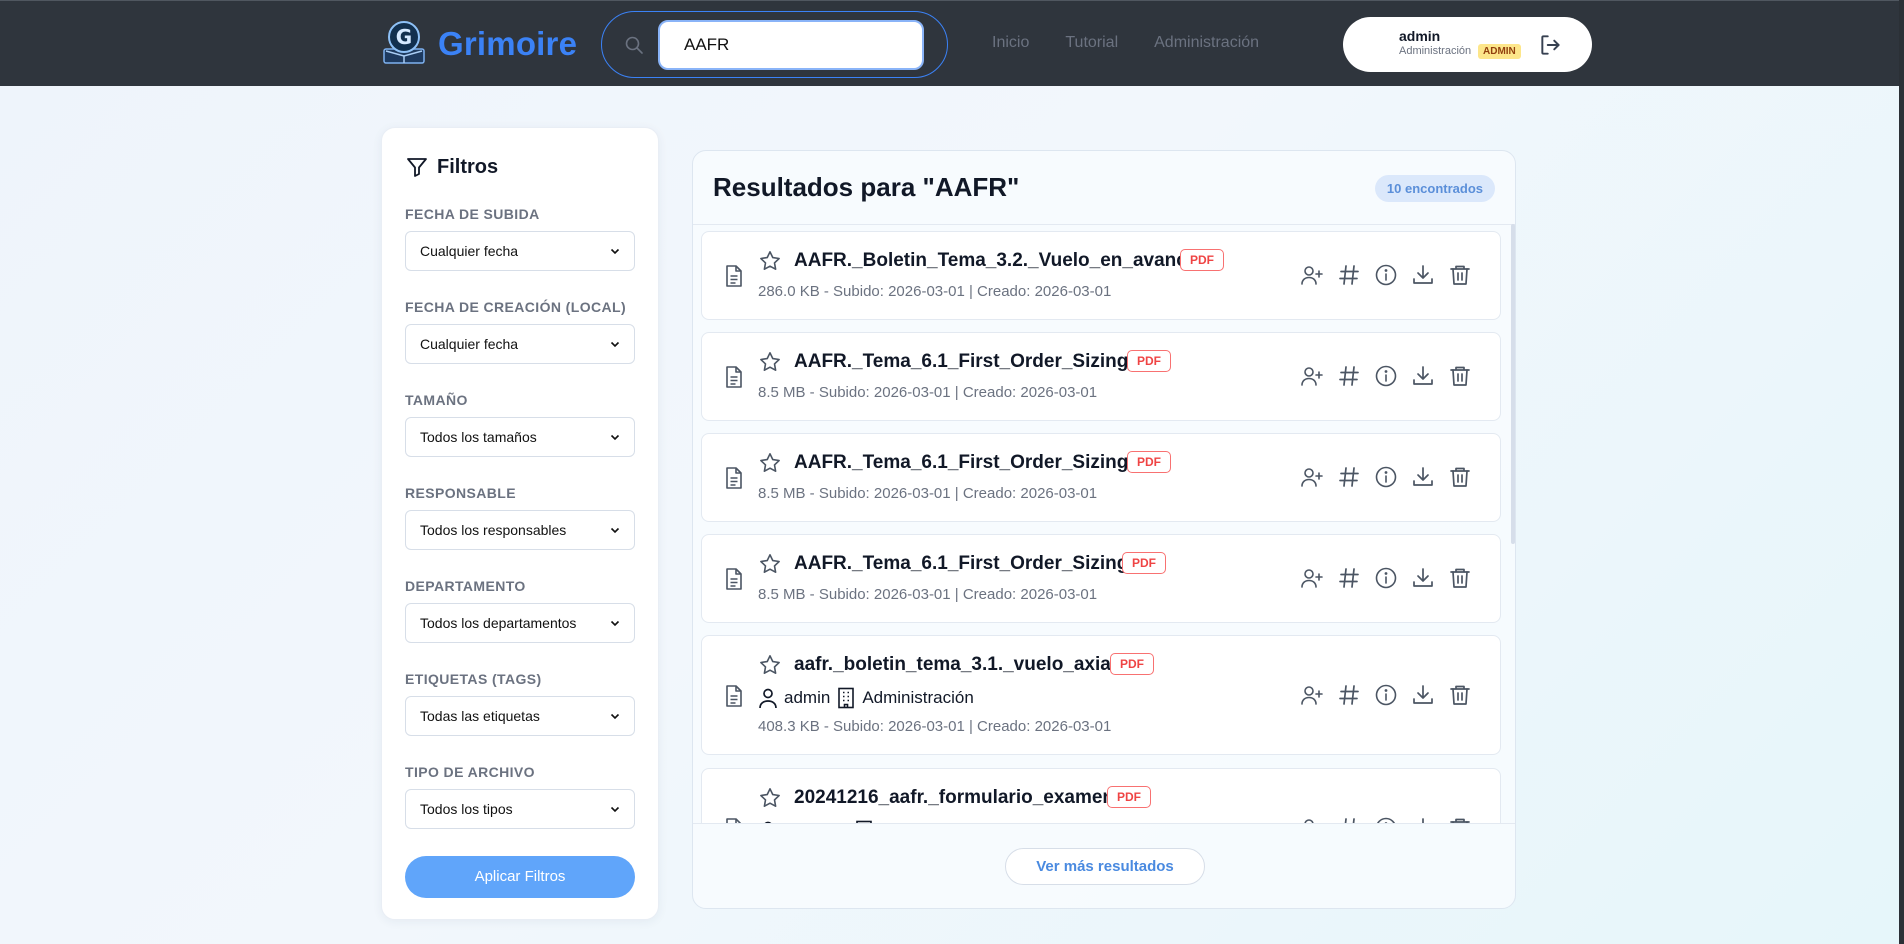 The height and width of the screenshot is (944, 1904). Describe the element at coordinates (972, 463) in the screenshot. I see `result-title: AAFR._Tema_6.1_First_Order_Sizing_3` at that location.